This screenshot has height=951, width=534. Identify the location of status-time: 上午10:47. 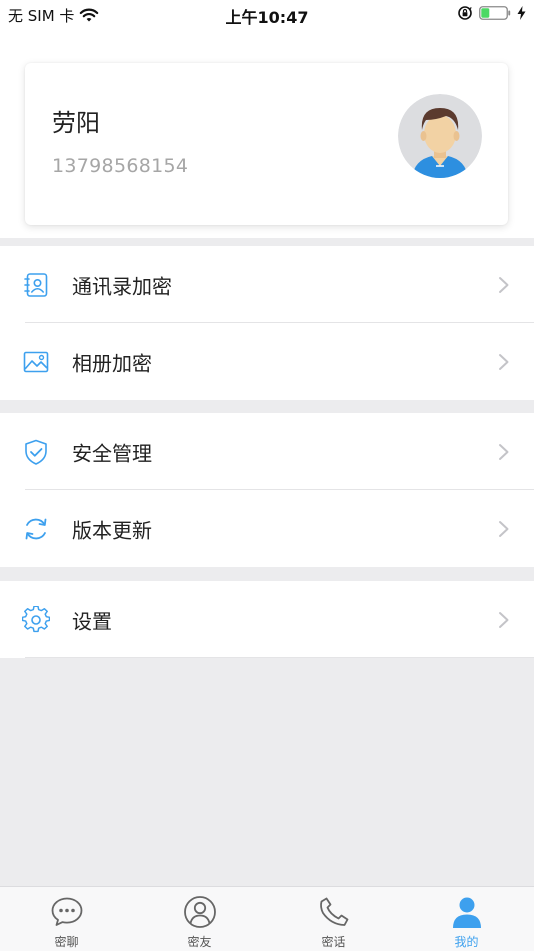
(267, 17).